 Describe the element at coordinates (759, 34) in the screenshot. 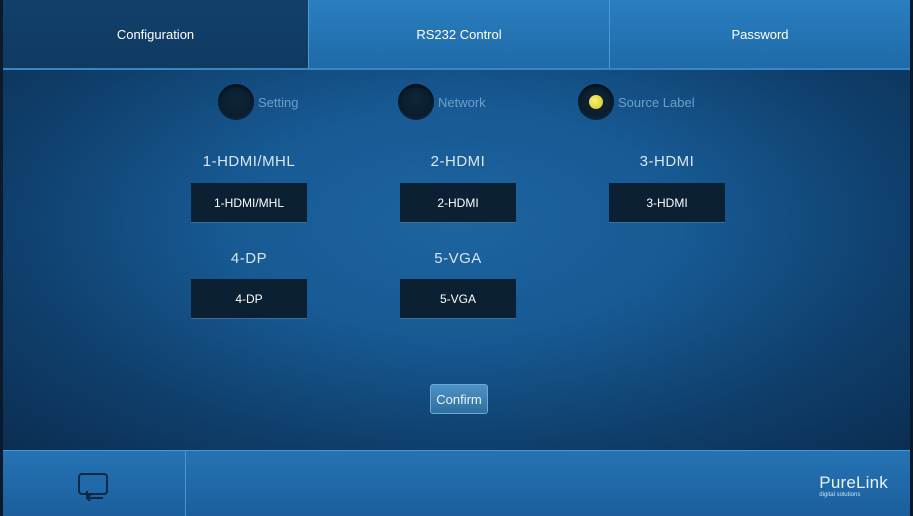

I see `tab-password: Password` at that location.